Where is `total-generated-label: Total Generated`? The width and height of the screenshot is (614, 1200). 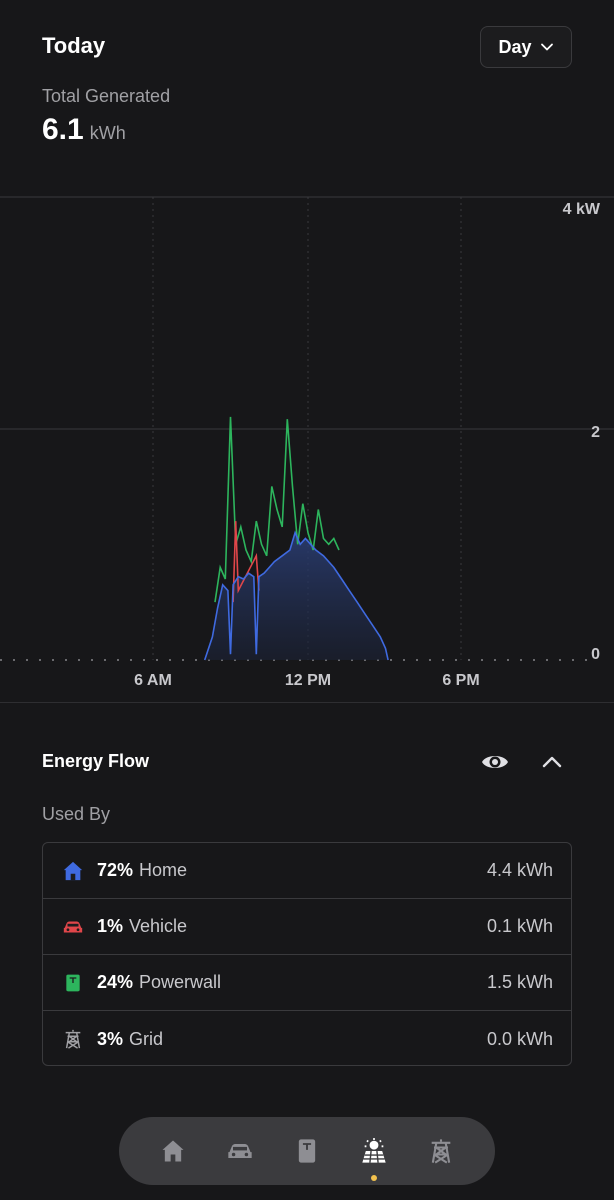
total-generated-label: Total Generated is located at coordinates (106, 96).